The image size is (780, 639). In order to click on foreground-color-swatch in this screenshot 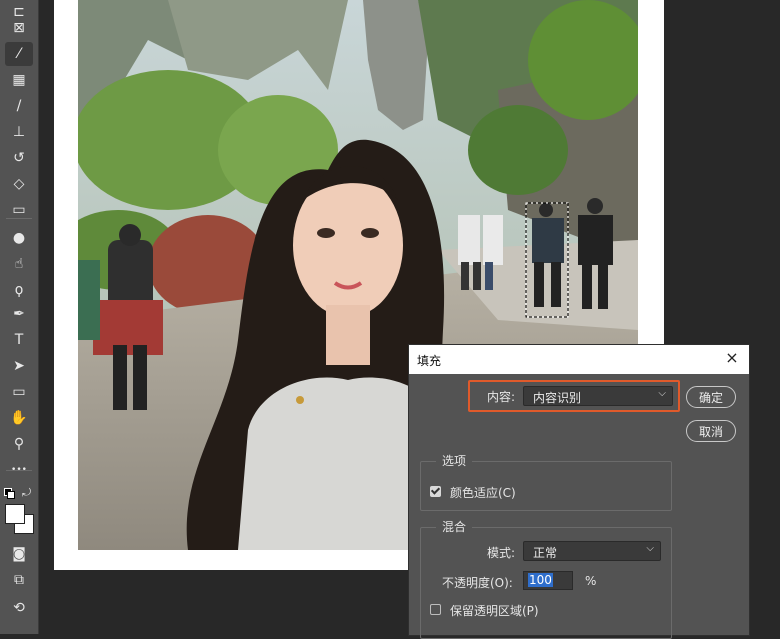, I will do `click(15, 514)`.